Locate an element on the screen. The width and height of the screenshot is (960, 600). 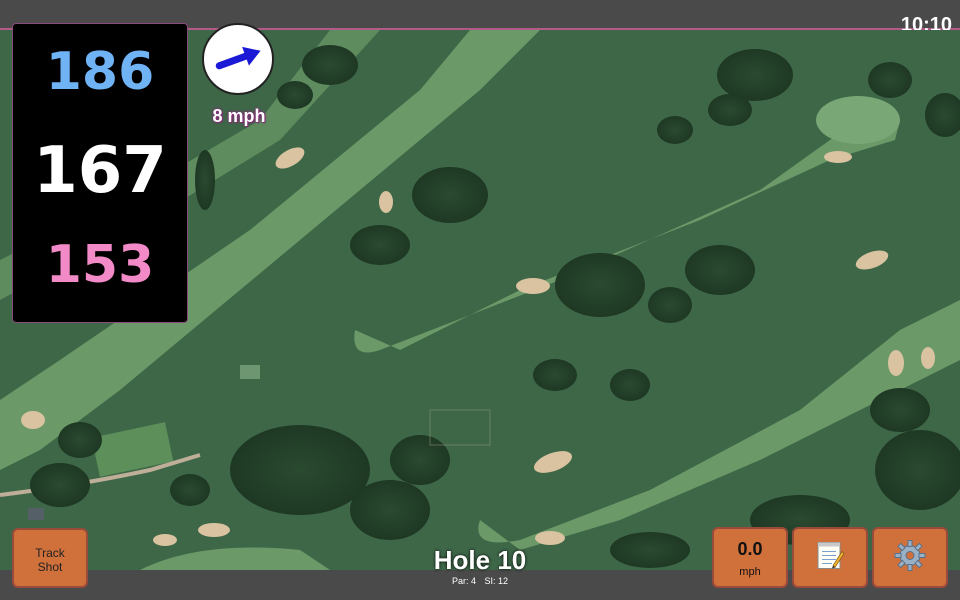
track-shot-label-line2: Shot is located at coordinates (50, 567).